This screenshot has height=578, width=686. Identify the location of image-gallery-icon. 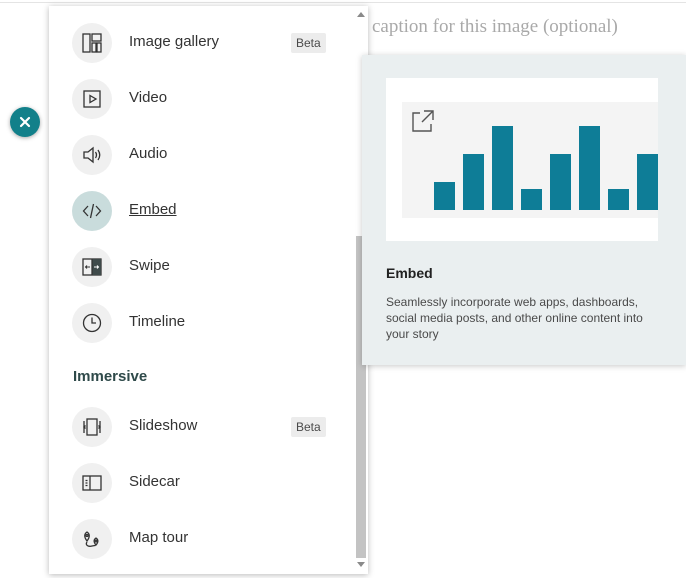
(92, 43).